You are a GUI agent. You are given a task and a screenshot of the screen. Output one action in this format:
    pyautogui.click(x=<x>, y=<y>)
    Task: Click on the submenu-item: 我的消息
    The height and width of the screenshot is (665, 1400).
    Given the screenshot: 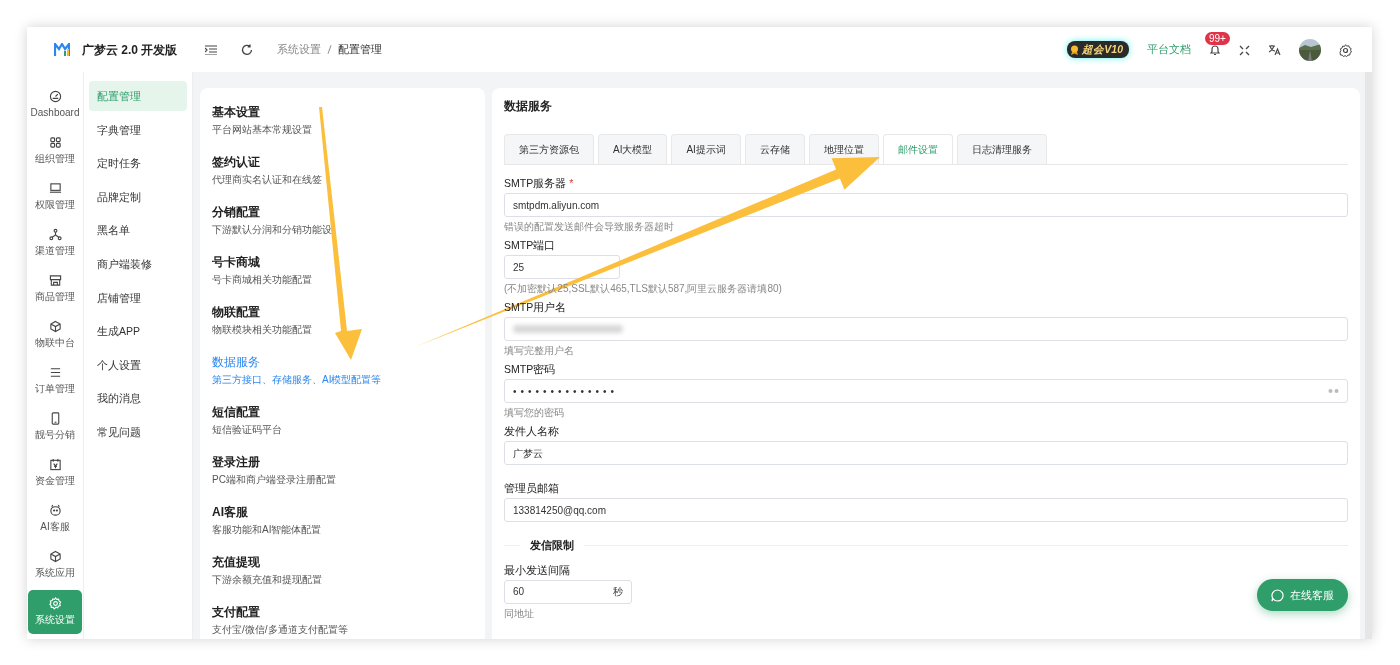 What is the action you would take?
    pyautogui.click(x=138, y=398)
    